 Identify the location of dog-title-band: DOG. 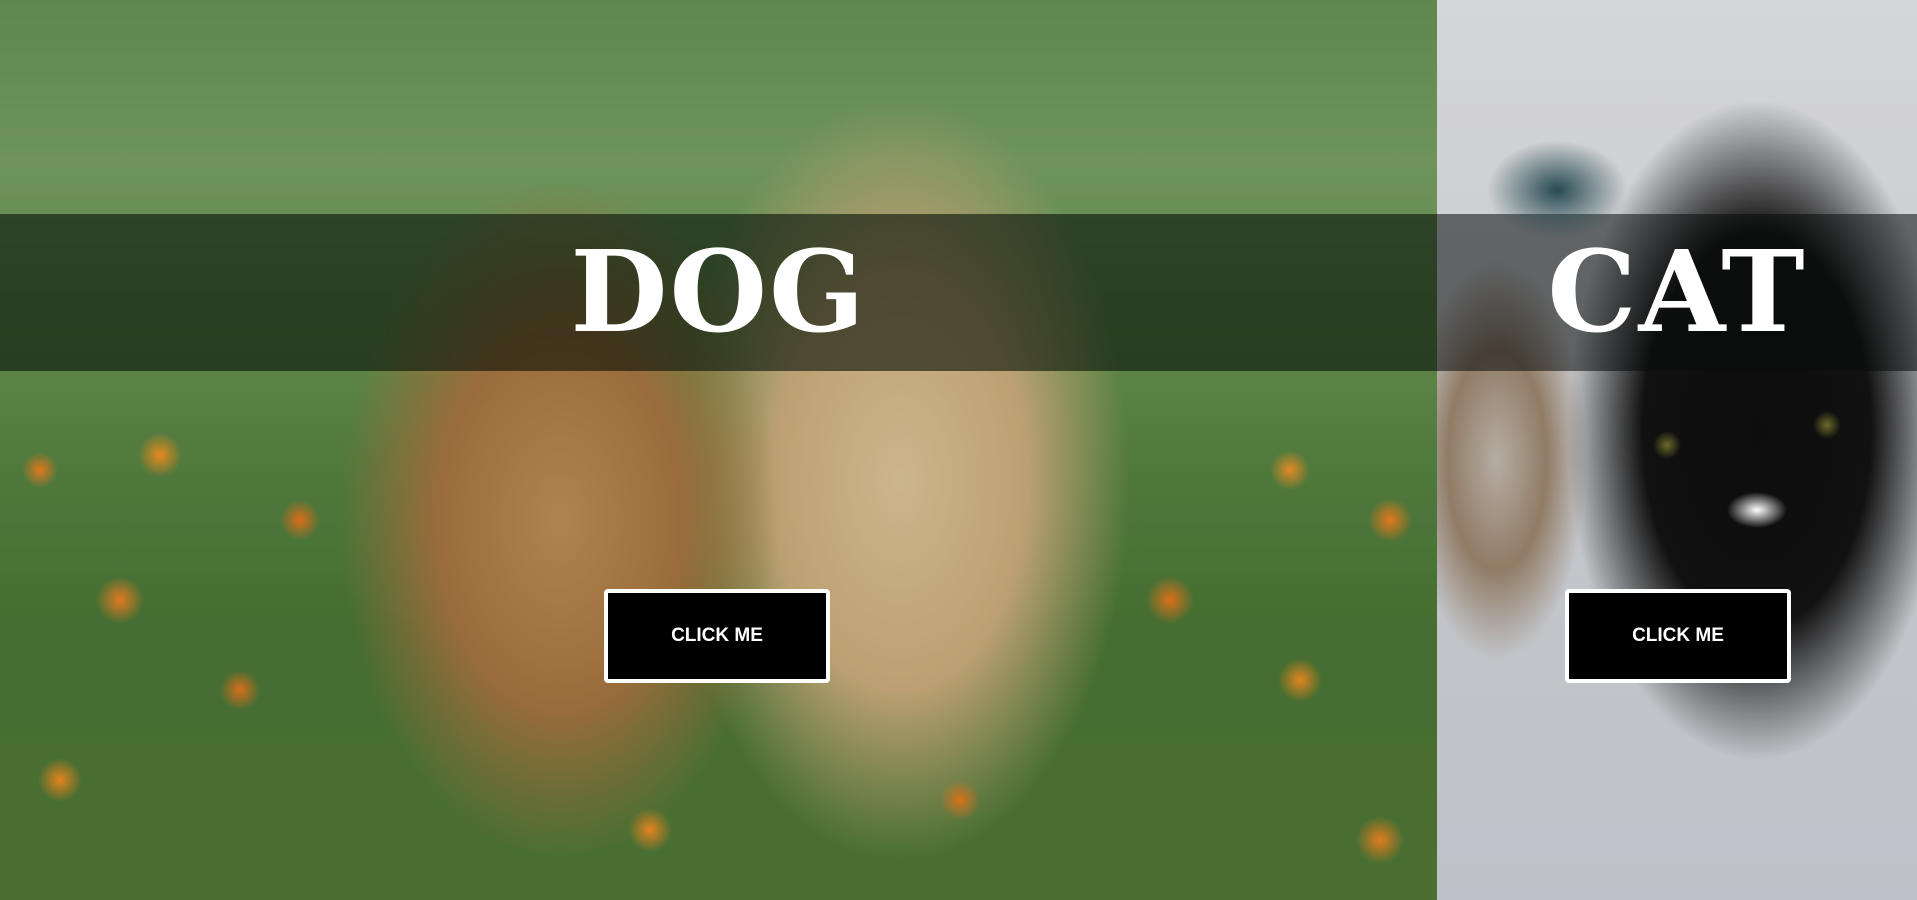
(718, 292).